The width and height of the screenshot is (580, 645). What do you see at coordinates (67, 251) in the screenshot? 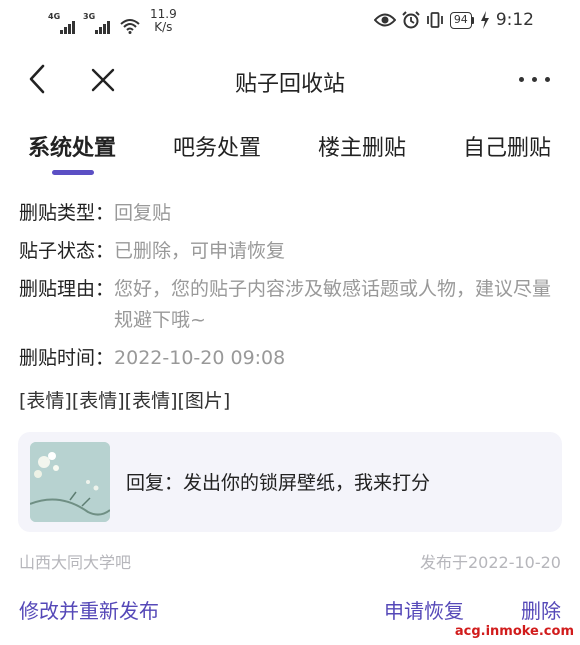
I see `status-label: 贴子状态：` at bounding box center [67, 251].